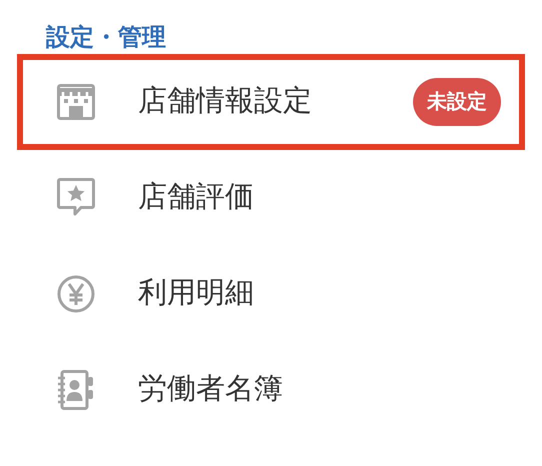 The width and height of the screenshot is (542, 466). What do you see at coordinates (76, 102) in the screenshot?
I see `storefront-icon` at bounding box center [76, 102].